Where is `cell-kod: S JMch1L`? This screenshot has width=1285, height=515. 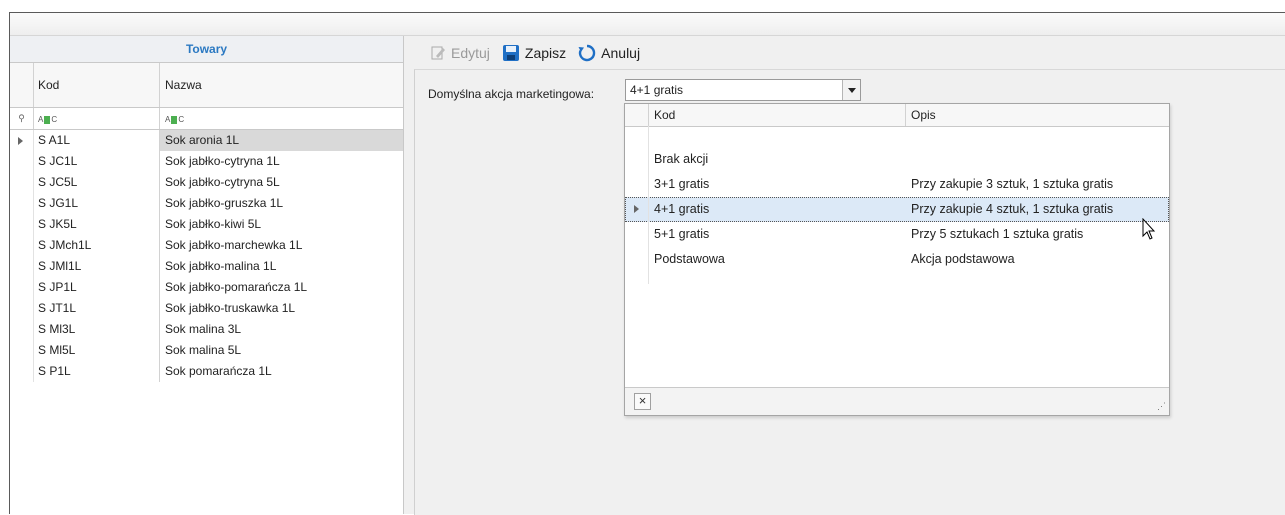
cell-kod: S JMch1L is located at coordinates (97, 245).